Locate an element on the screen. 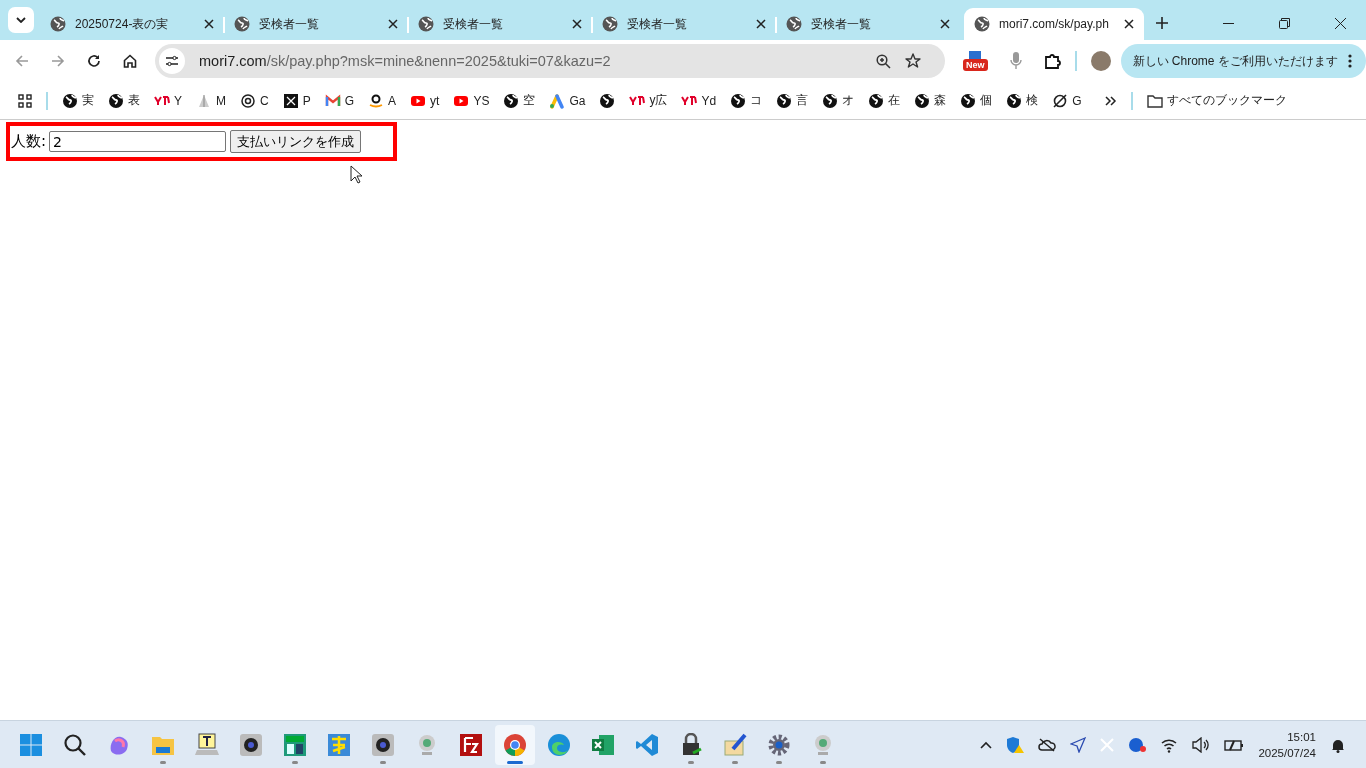 The image size is (1366, 768). chevron-up-icon is located at coordinates (986, 744).